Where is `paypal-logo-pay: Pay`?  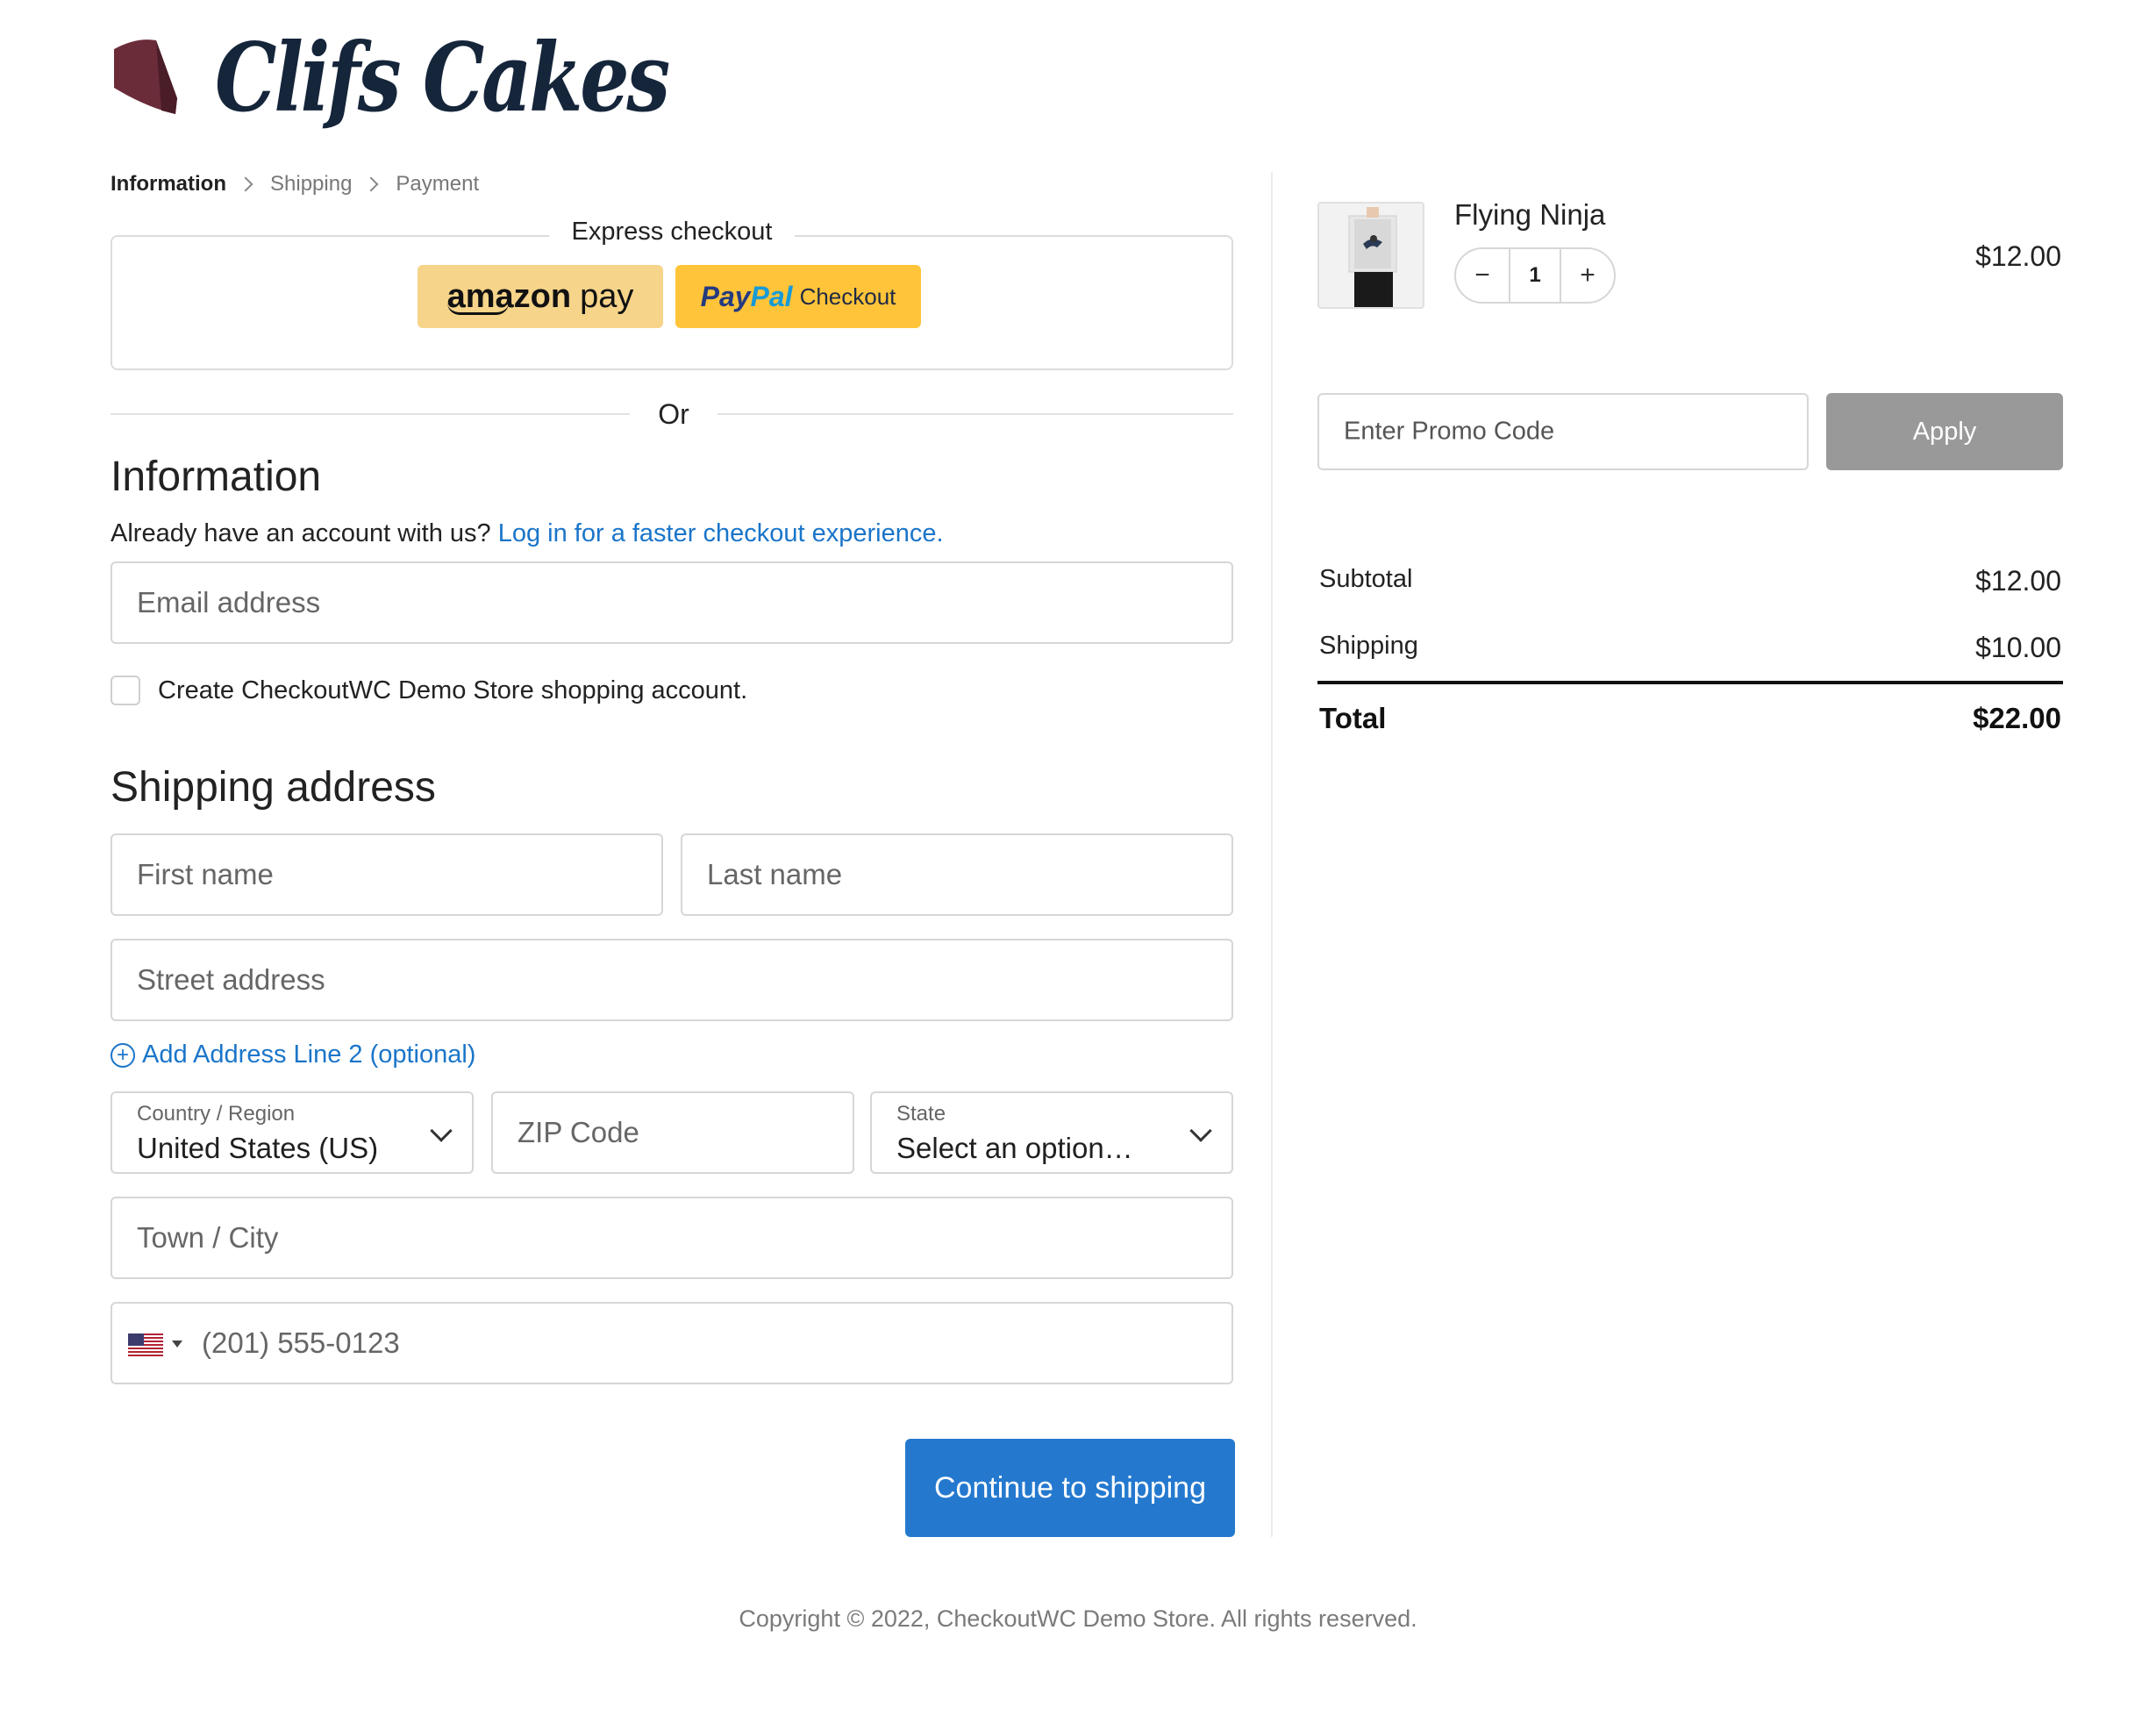
paypal-logo-pay: Pay is located at coordinates (725, 296).